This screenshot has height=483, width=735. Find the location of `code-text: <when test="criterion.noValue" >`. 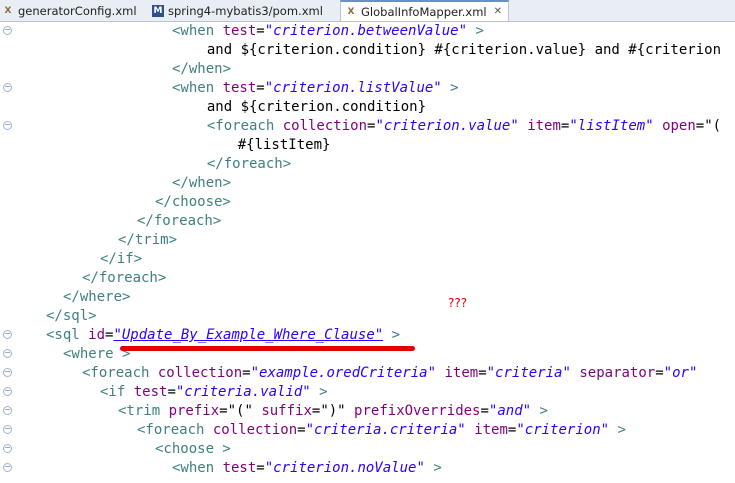

code-text: <when test="criterion.noValue" > is located at coordinates (307, 468).